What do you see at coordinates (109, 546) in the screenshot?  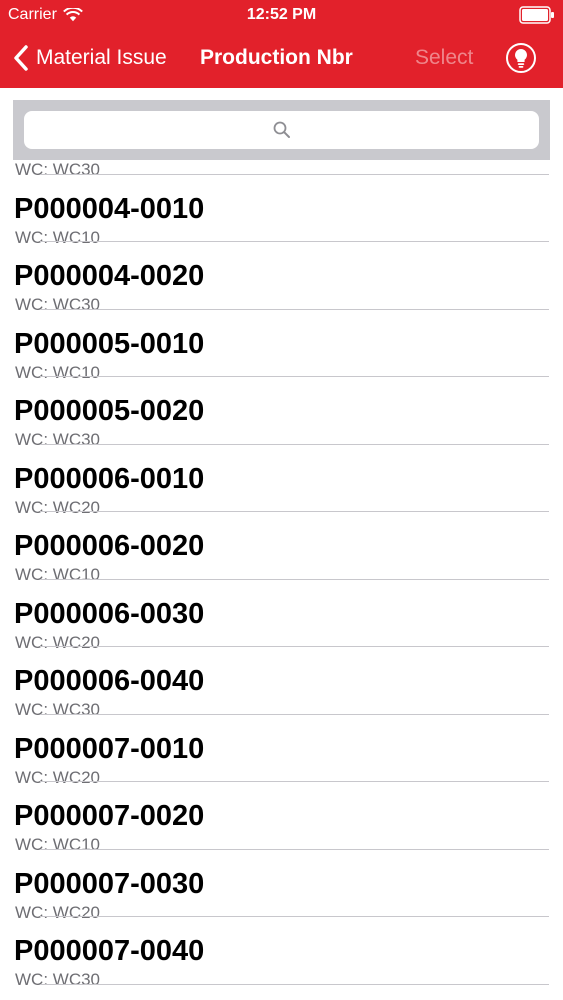 I see `production-number: P000006-0020` at bounding box center [109, 546].